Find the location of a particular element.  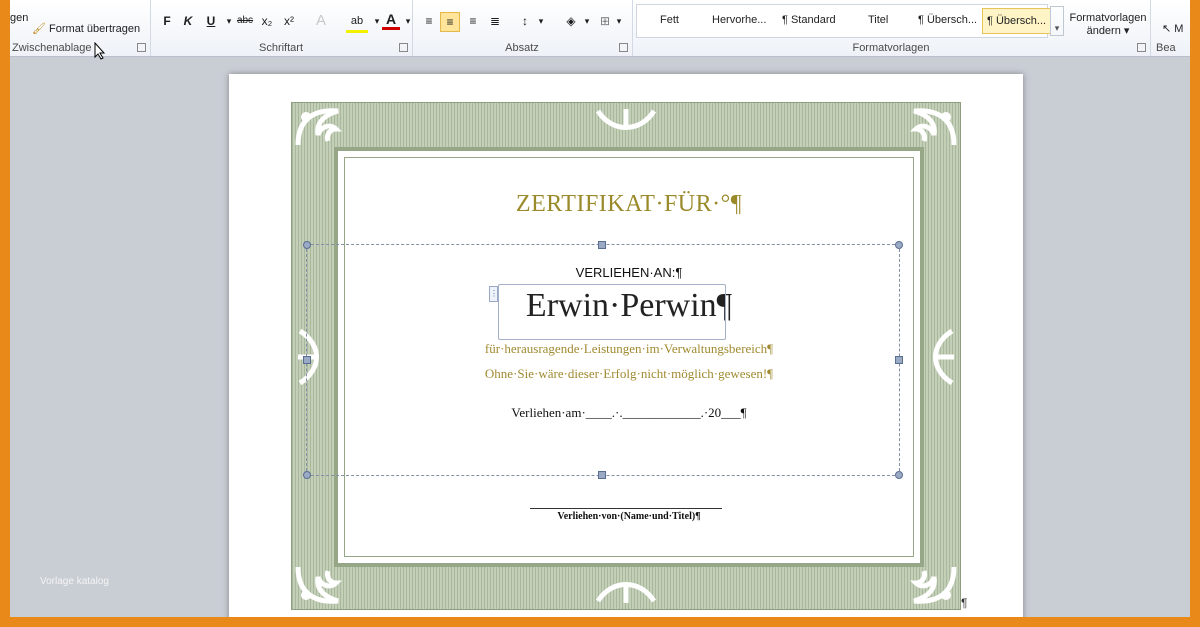

editing-group: ↖ M Bea is located at coordinates (1170, 28).